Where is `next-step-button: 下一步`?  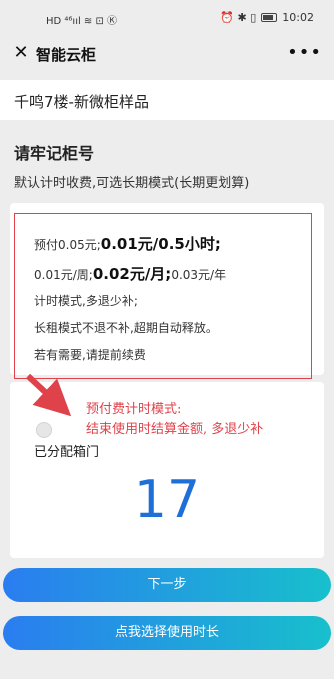
next-step-button: 下一步 is located at coordinates (167, 585).